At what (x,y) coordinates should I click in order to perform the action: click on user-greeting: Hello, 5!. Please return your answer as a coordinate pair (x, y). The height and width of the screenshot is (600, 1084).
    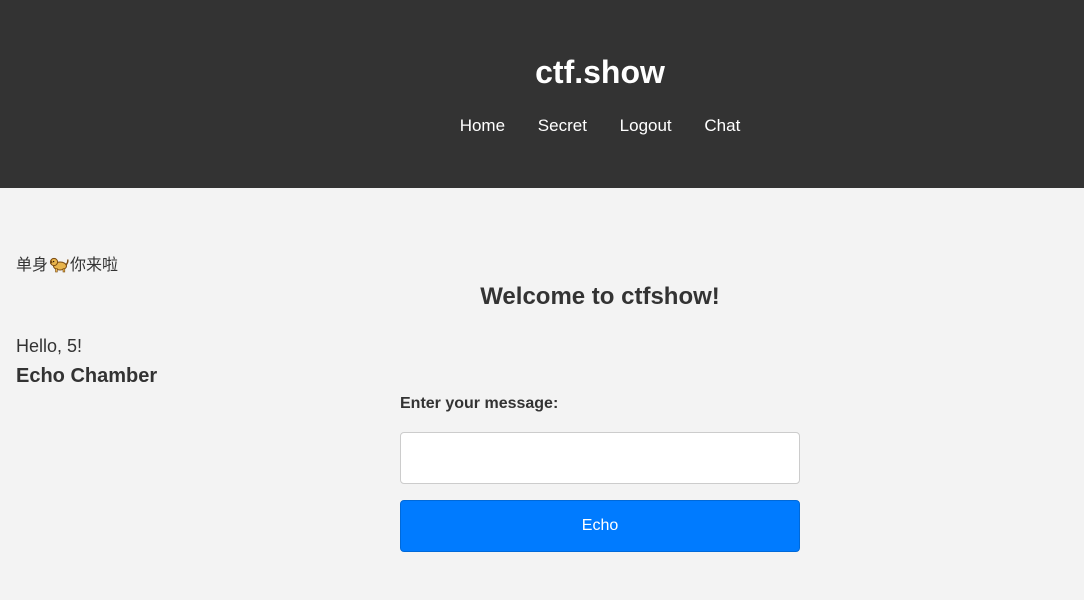
    Looking at the image, I should click on (49, 346).